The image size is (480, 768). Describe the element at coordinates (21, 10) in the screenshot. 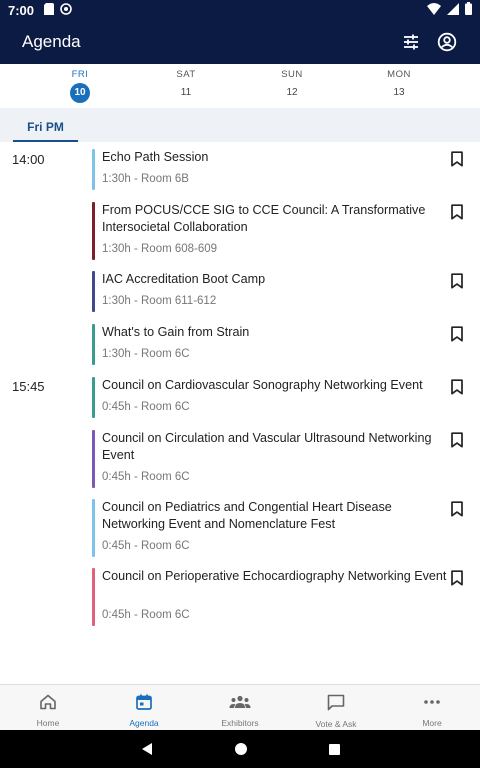

I see `status-time: 7:00` at that location.